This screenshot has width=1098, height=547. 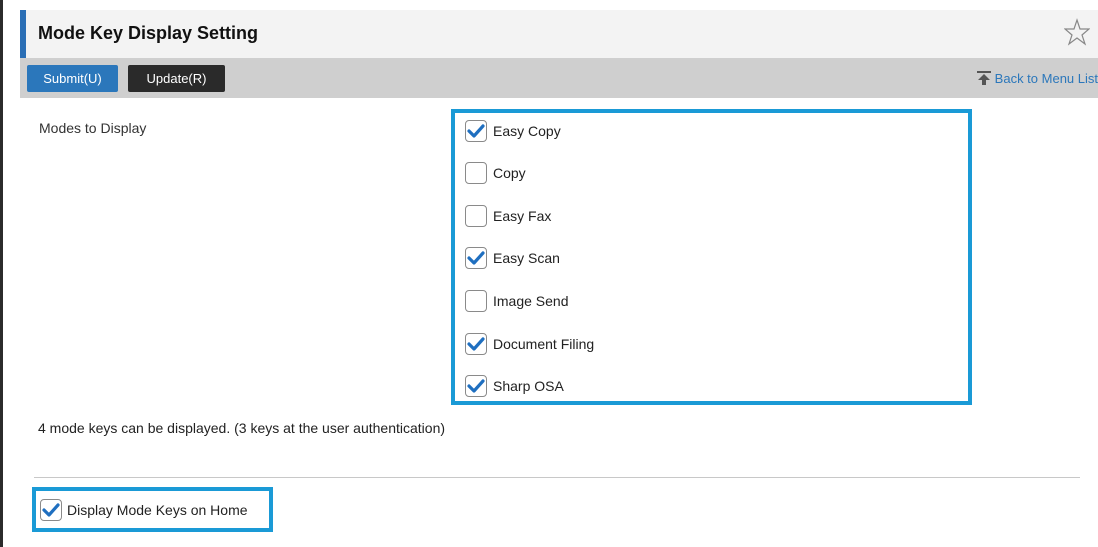 I want to click on sharp-osa-label: Sharp OSA, so click(x=528, y=386).